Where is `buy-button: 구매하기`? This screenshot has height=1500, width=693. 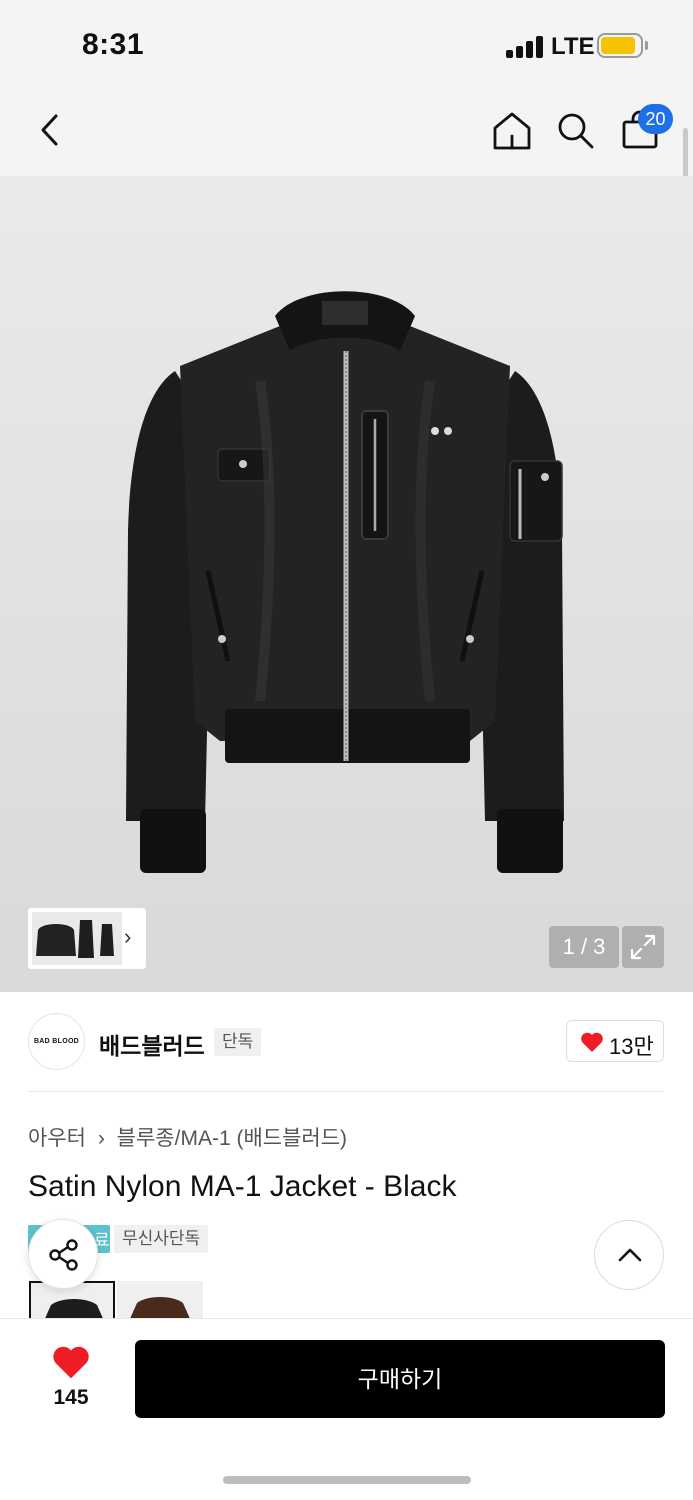
buy-button: 구매하기 is located at coordinates (400, 1379).